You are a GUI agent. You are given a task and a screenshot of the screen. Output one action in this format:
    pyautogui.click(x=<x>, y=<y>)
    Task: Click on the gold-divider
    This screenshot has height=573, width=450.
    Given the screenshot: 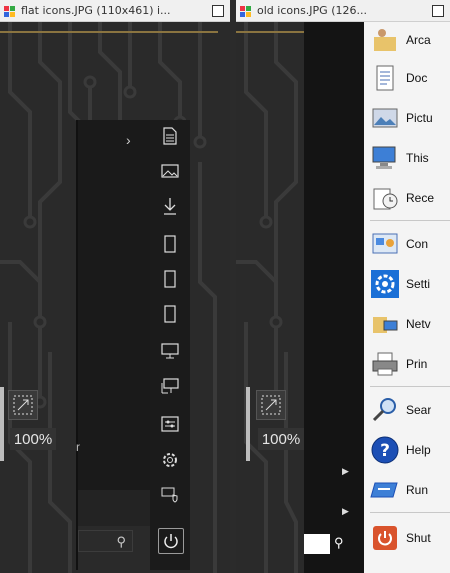 What is the action you would take?
    pyautogui.click(x=109, y=32)
    